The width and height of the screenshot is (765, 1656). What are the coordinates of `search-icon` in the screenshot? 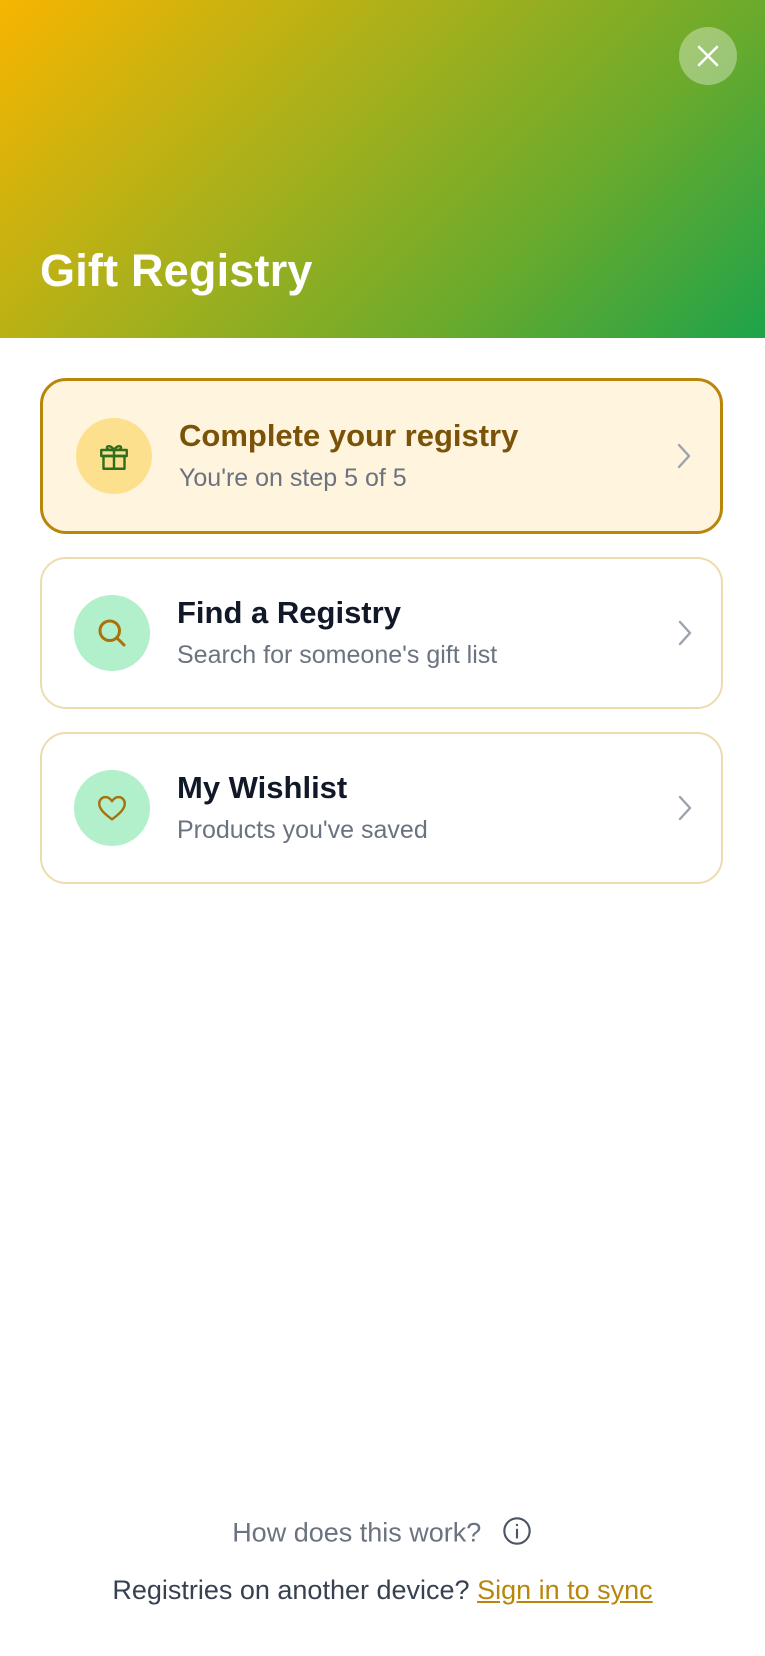 It's located at (112, 633).